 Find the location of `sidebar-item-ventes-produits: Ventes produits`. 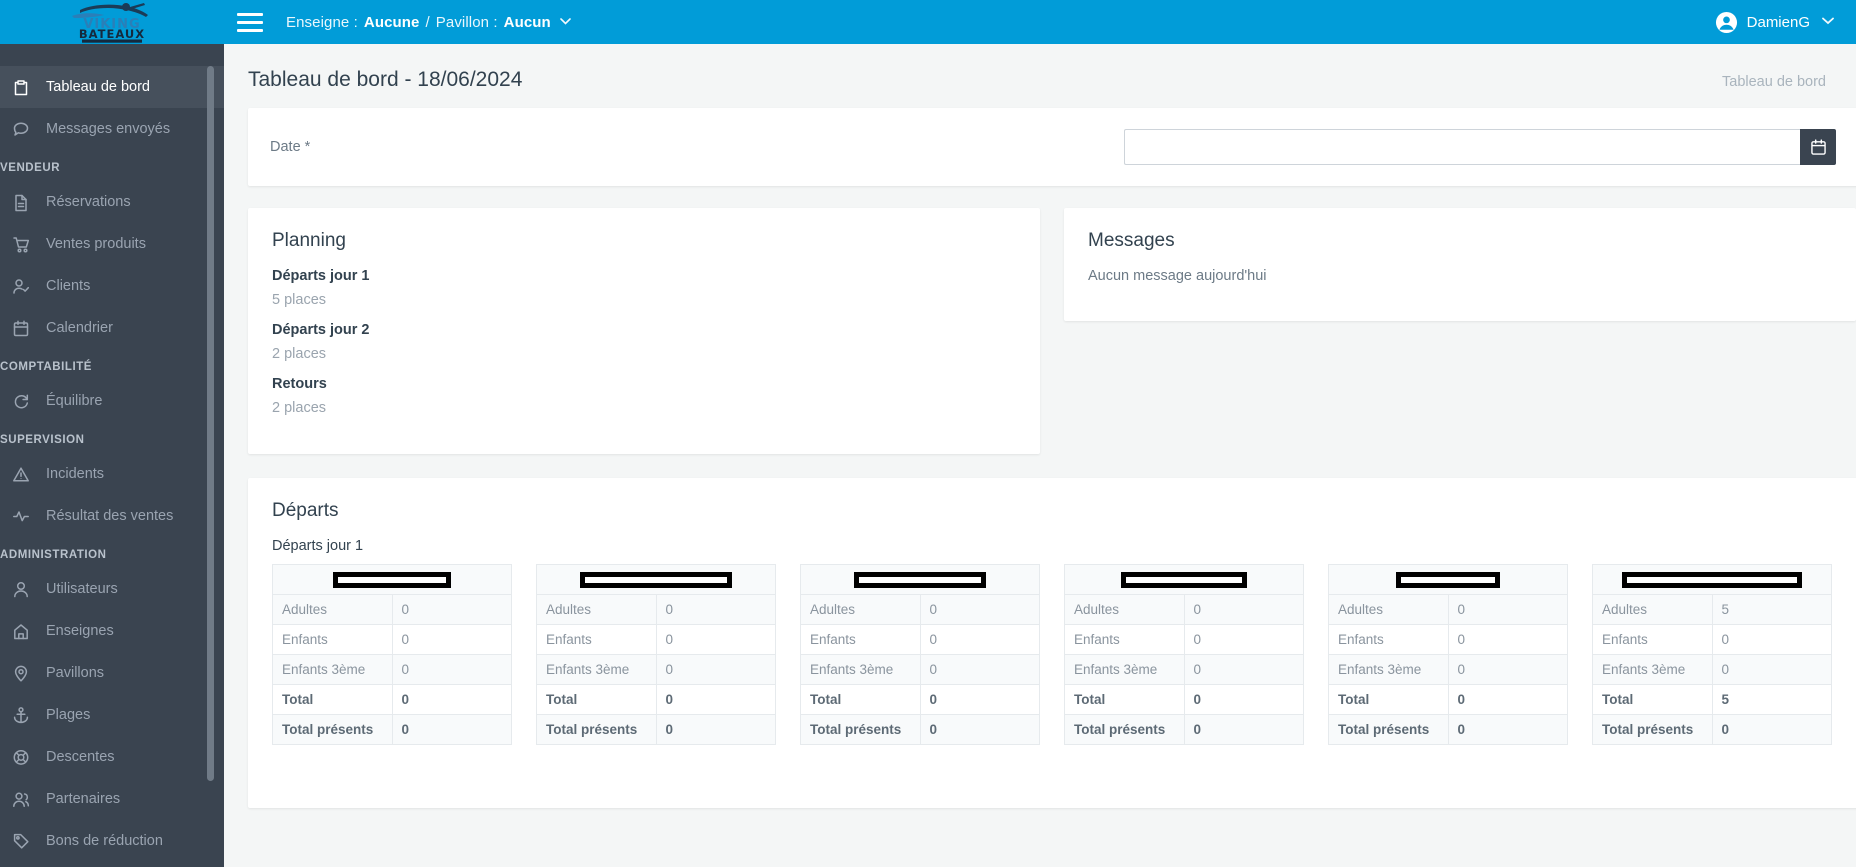

sidebar-item-ventes-produits: Ventes produits is located at coordinates (112, 244).